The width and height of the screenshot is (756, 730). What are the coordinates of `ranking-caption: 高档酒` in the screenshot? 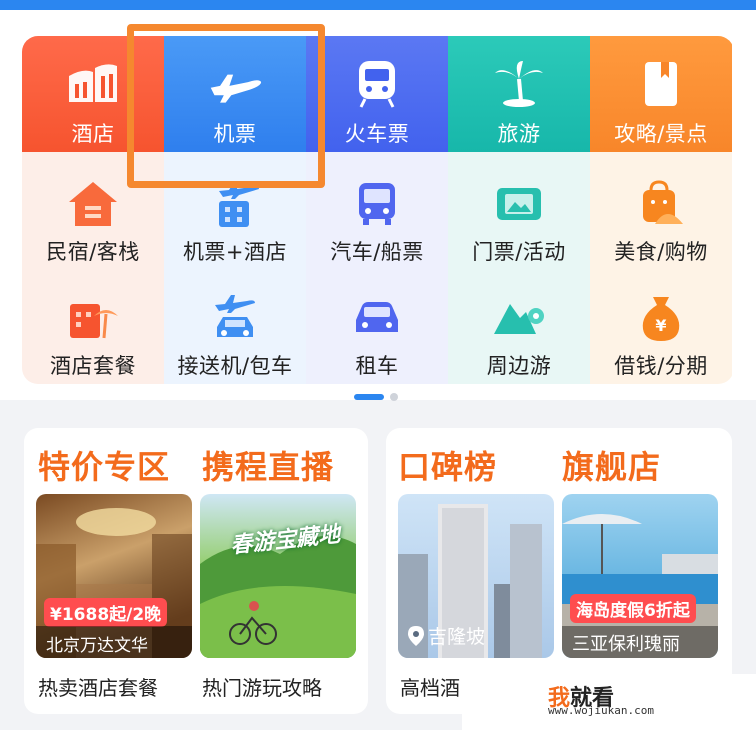 It's located at (430, 686).